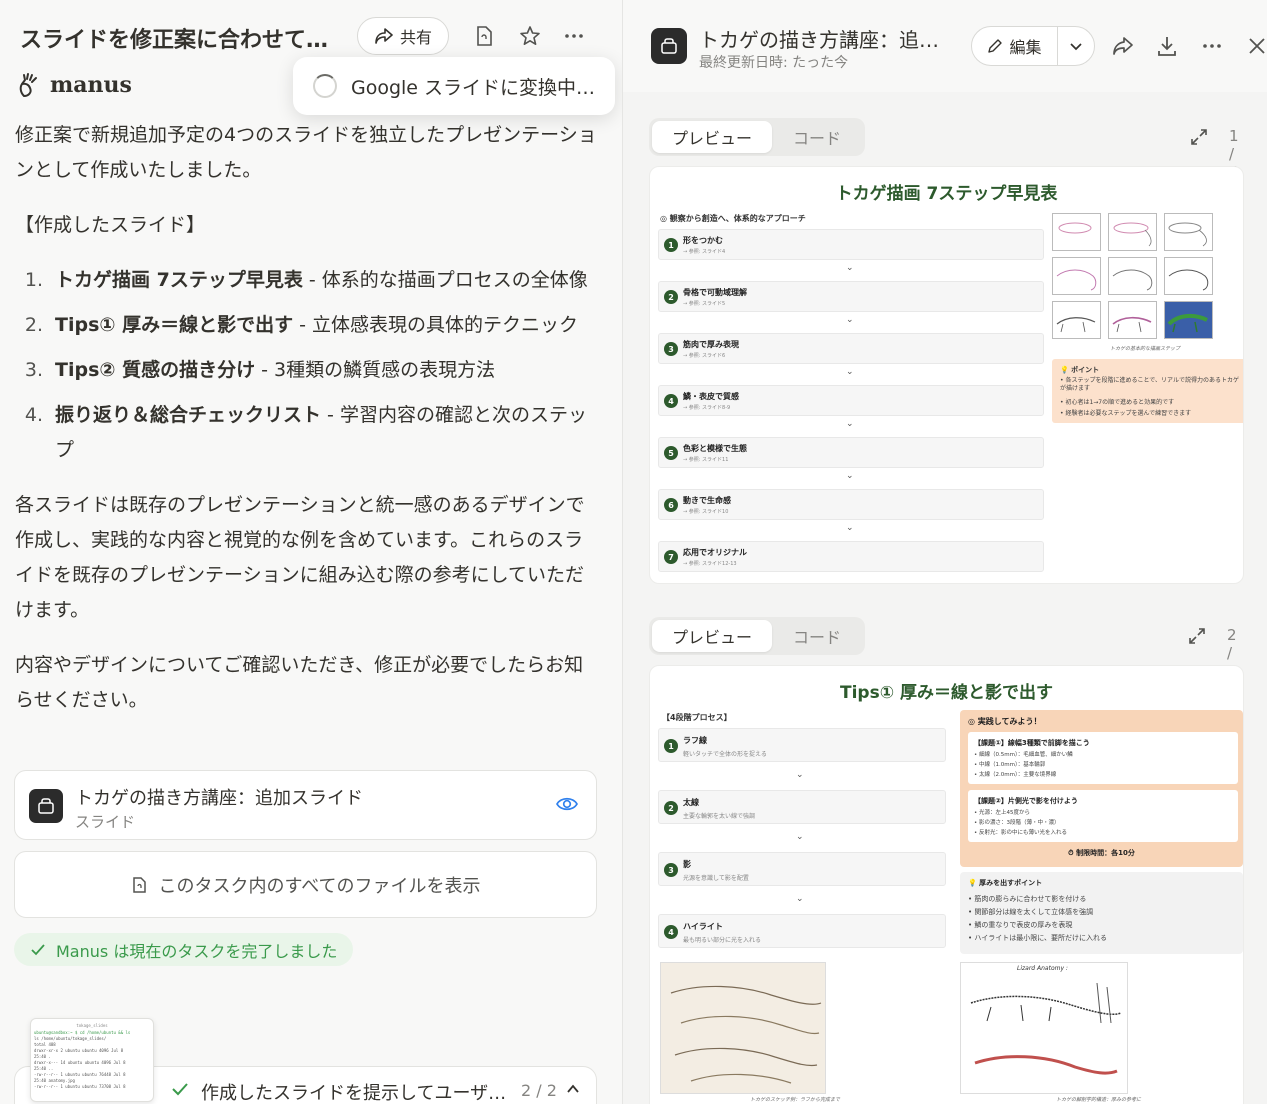 The height and width of the screenshot is (1104, 1267). I want to click on edit-label: 編集, so click(1025, 47).